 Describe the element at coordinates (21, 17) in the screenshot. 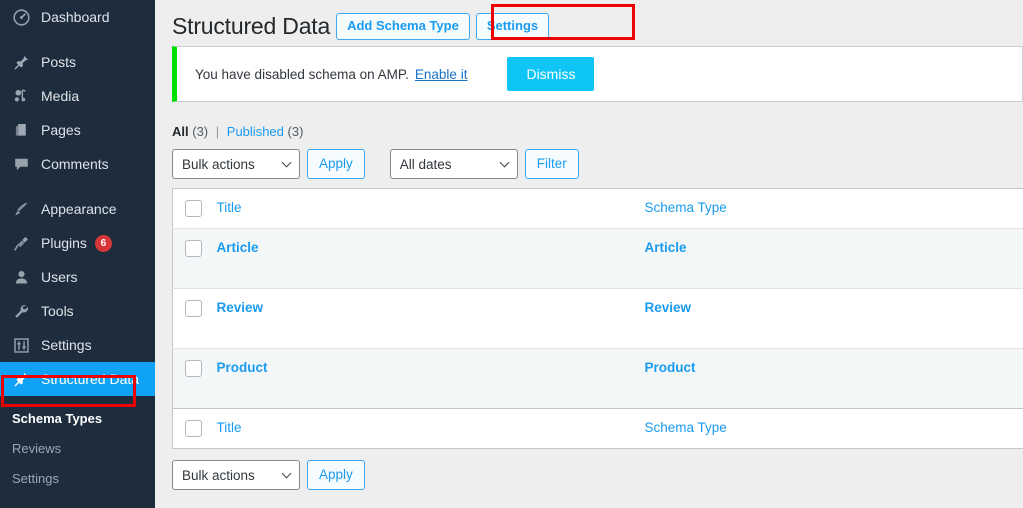

I see `dashboard-icon` at that location.